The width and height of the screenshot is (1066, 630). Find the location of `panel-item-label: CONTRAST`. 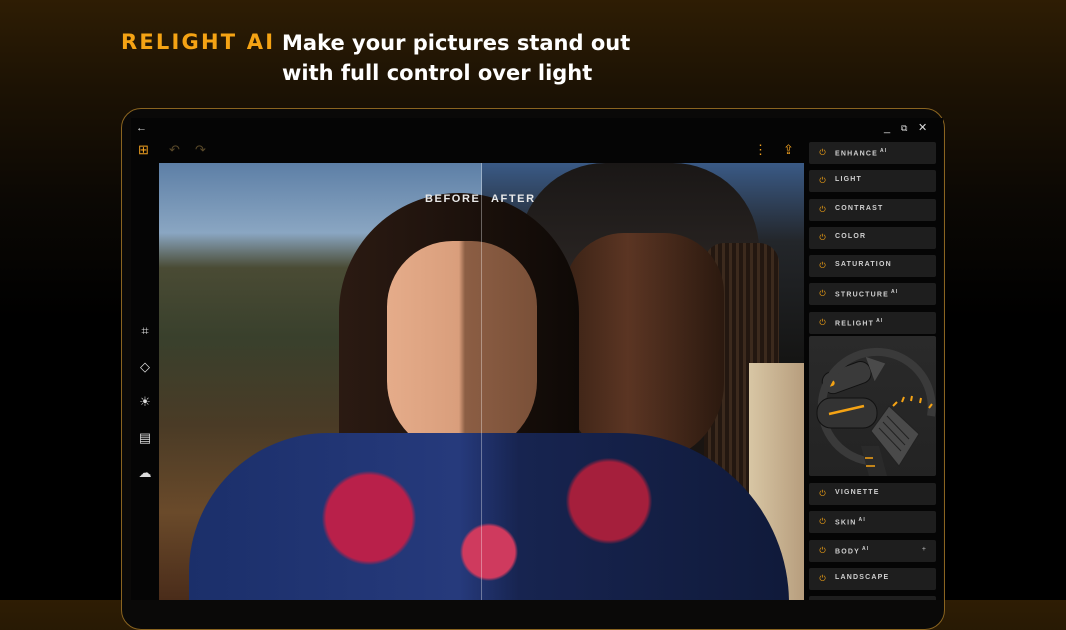

panel-item-label: CONTRAST is located at coordinates (859, 208).